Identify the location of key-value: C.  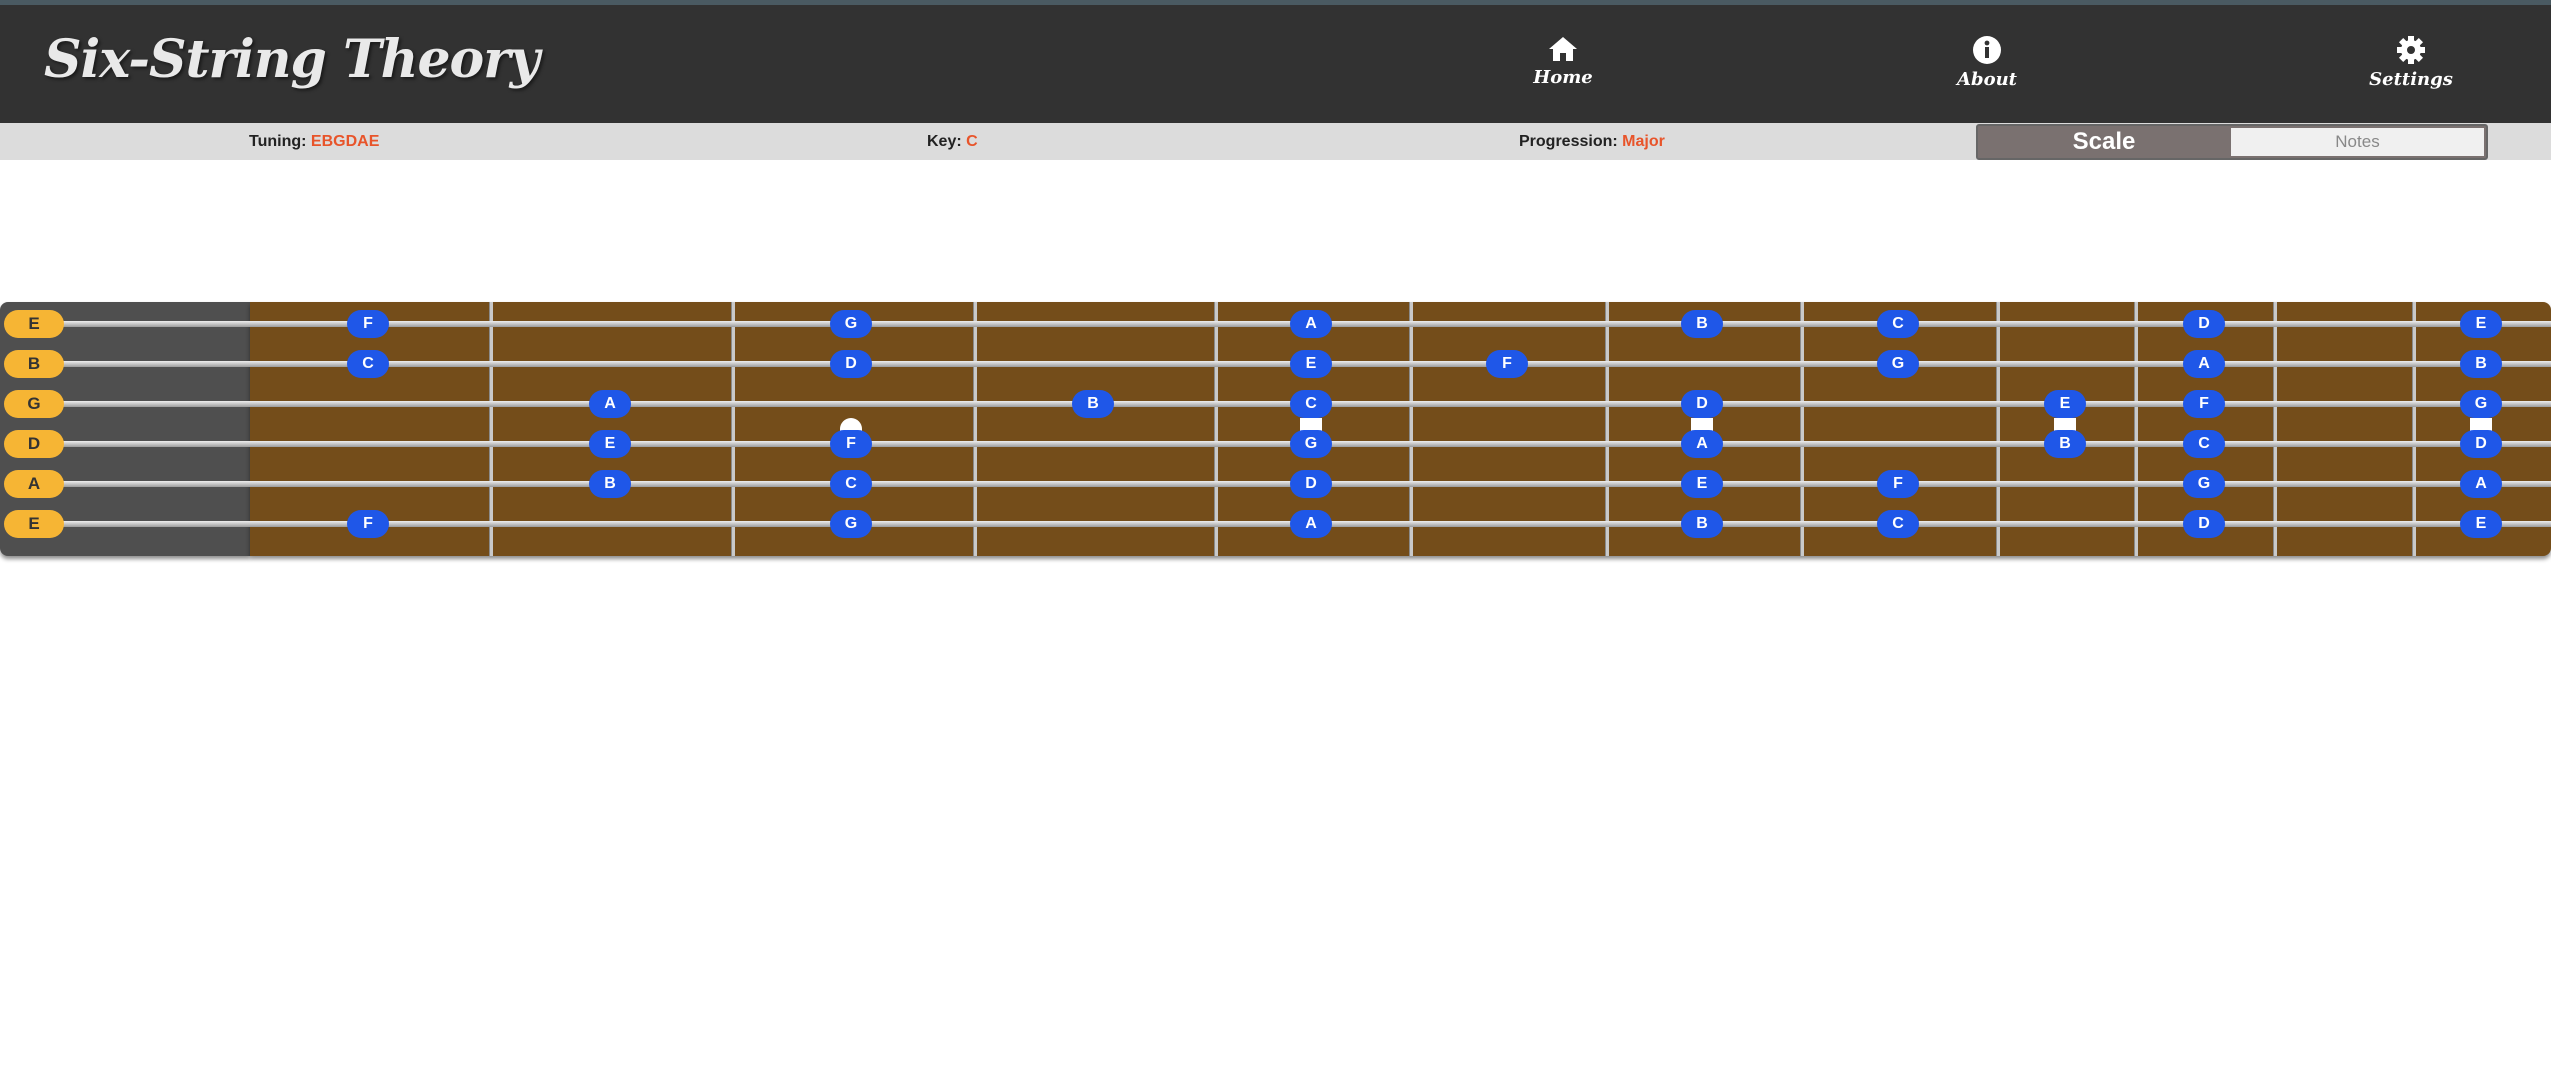
(972, 141).